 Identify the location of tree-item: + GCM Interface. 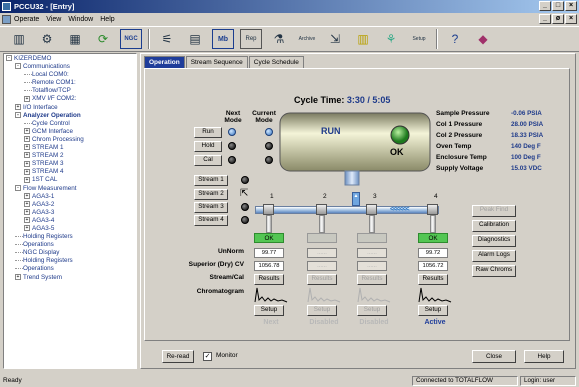
(70, 132).